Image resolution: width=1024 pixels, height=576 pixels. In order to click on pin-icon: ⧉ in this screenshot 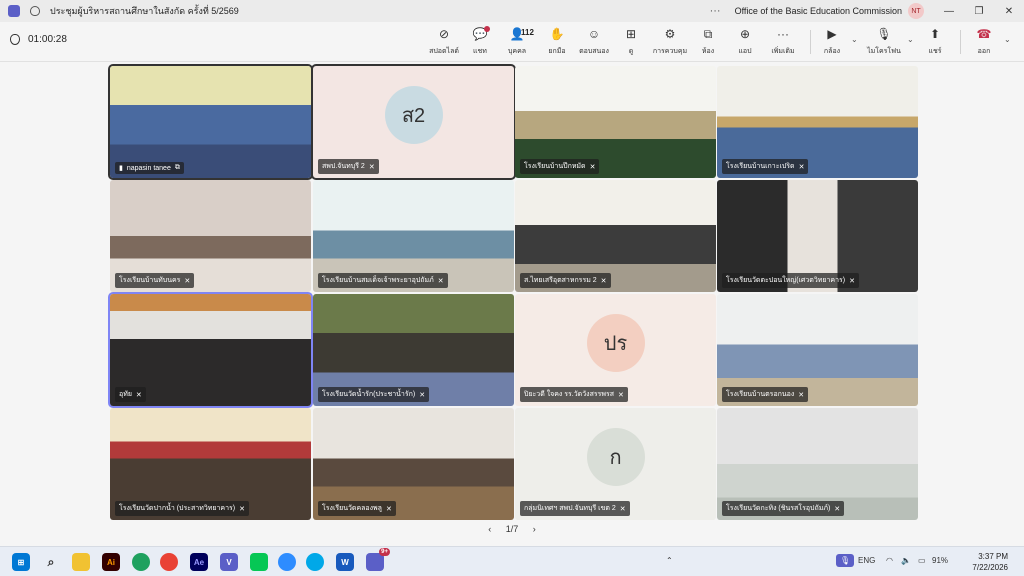, I will do `click(177, 167)`.